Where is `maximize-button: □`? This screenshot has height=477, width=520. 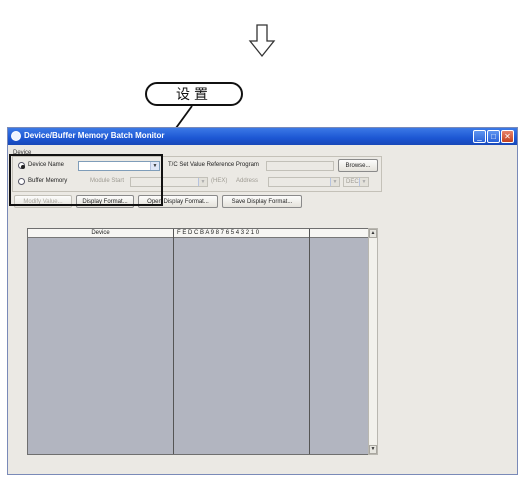
maximize-button: □ is located at coordinates (493, 136).